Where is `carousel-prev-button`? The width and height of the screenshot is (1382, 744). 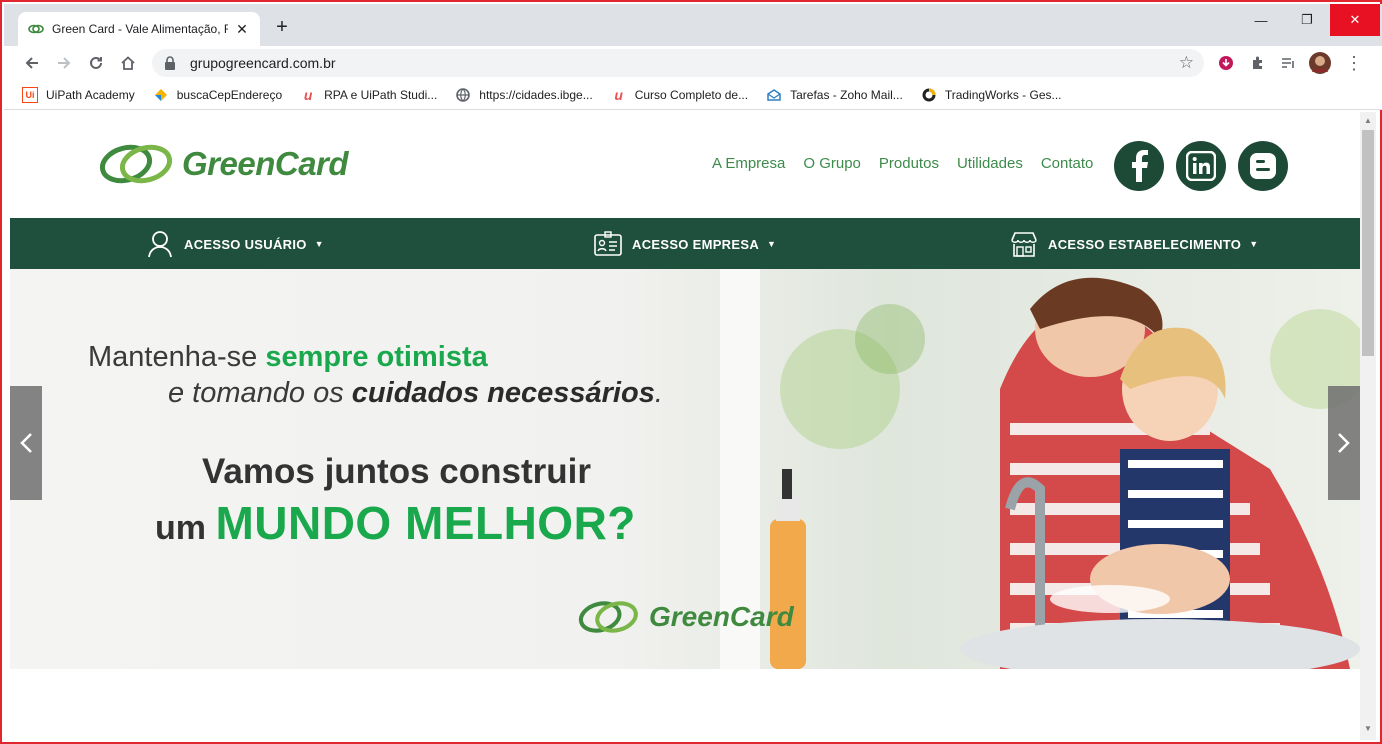 carousel-prev-button is located at coordinates (26, 443).